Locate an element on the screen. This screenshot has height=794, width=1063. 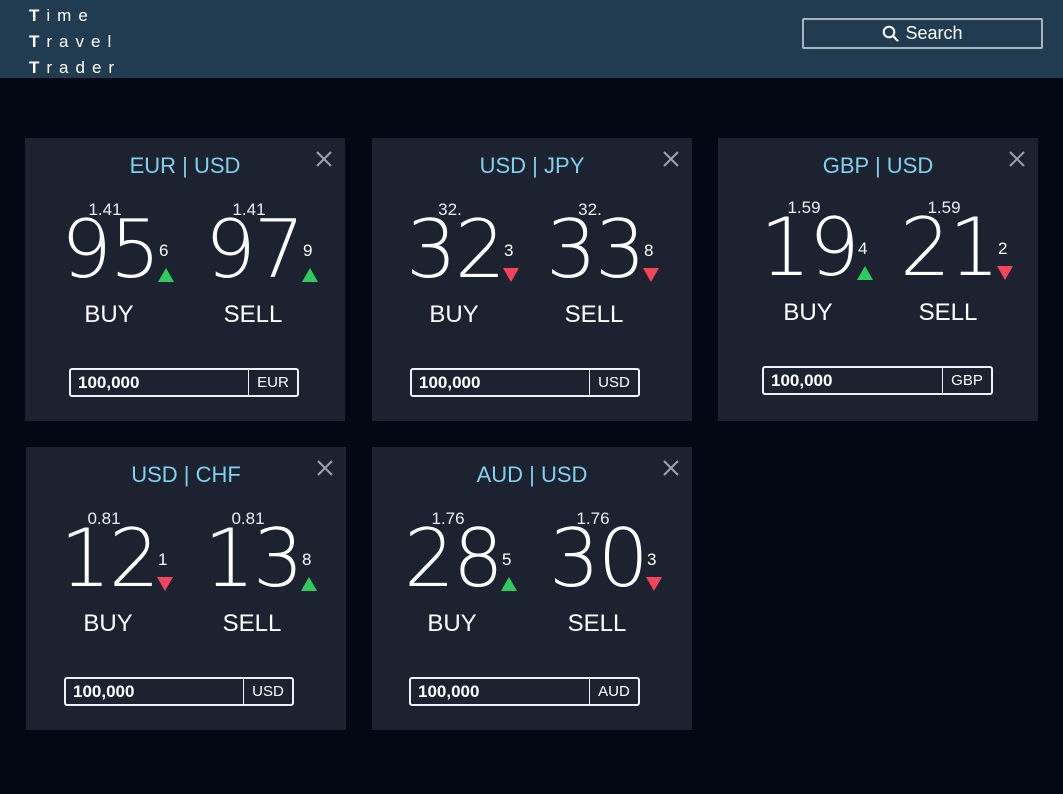
notional-field: 100,000 AUD is located at coordinates (524, 691).